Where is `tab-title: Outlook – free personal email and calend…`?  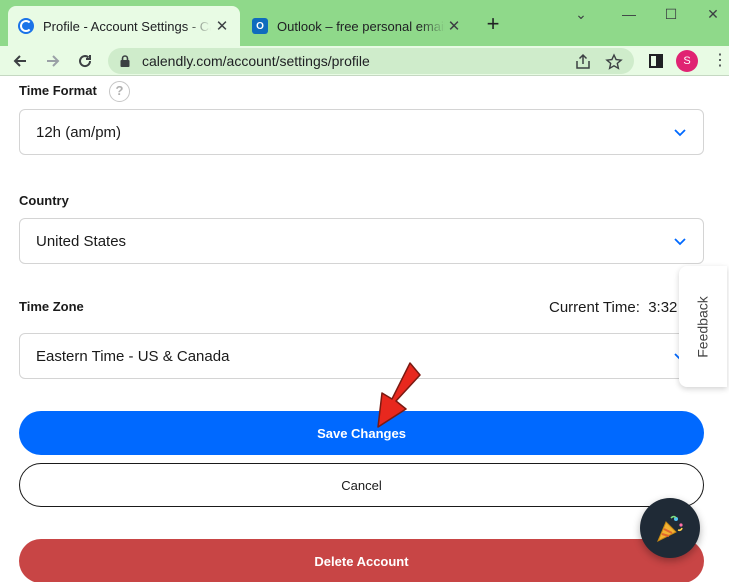
tab-title: Outlook – free personal email and calend… is located at coordinates (361, 26).